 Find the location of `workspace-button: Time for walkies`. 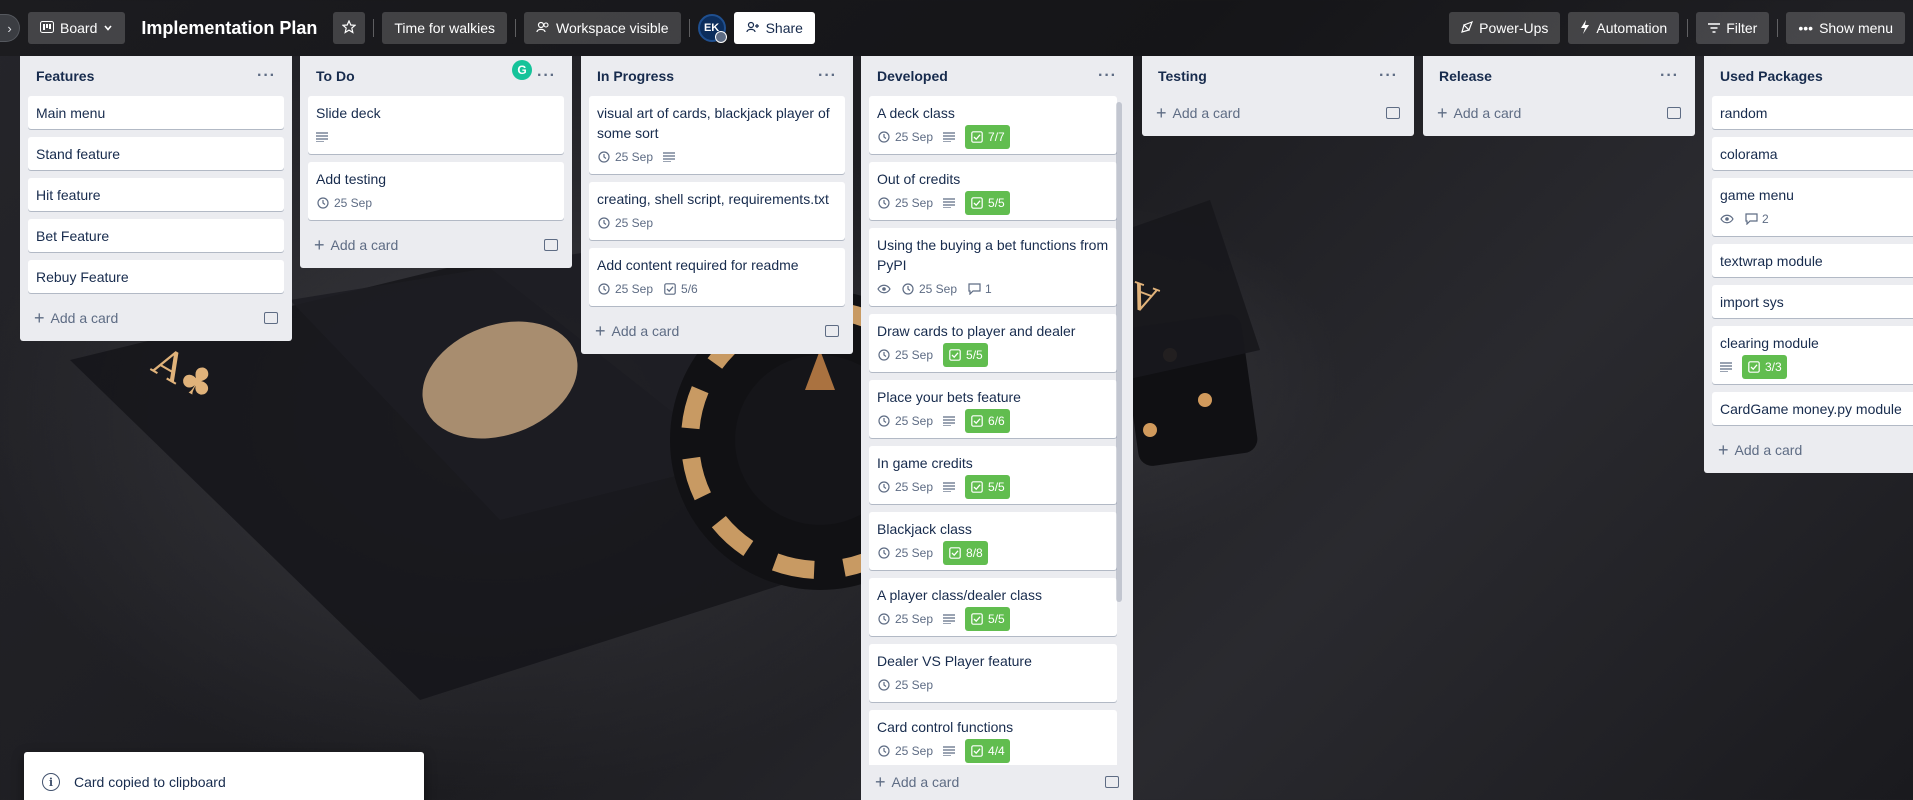

workspace-button: Time for walkies is located at coordinates (445, 28).